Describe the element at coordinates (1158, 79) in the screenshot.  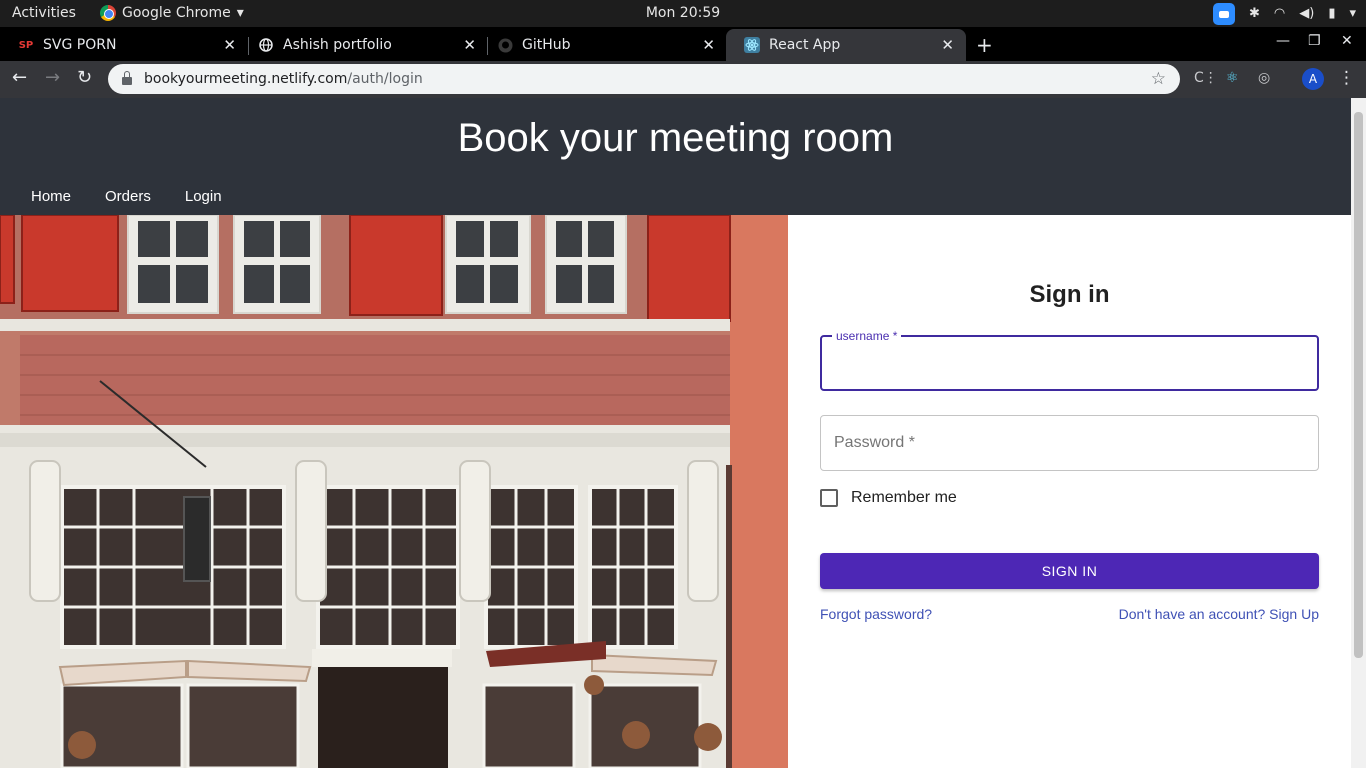
I see `bookmark-star-icon: ☆` at that location.